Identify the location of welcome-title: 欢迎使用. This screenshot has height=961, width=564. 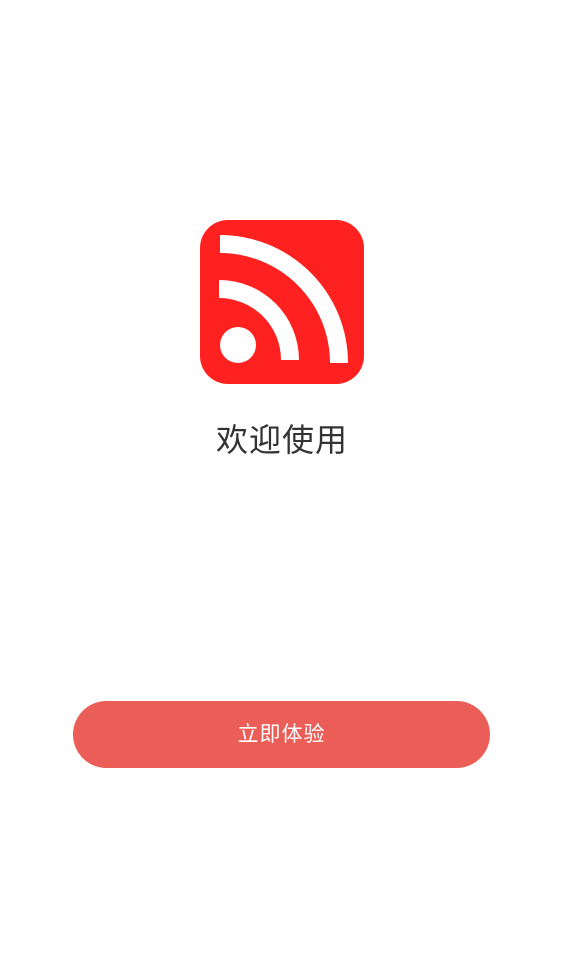
(281, 440).